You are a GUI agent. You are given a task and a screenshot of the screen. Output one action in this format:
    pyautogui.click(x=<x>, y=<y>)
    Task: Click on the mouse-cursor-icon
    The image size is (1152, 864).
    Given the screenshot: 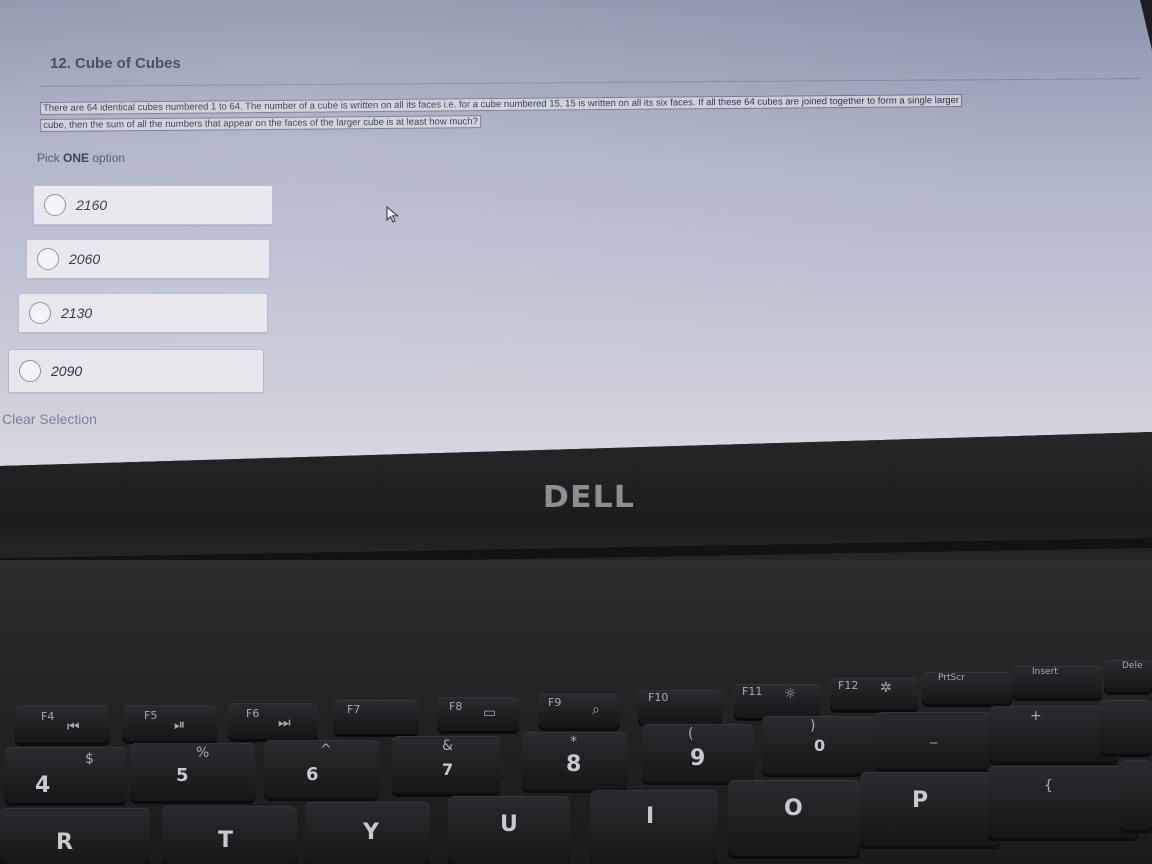 What is the action you would take?
    pyautogui.click(x=393, y=214)
    